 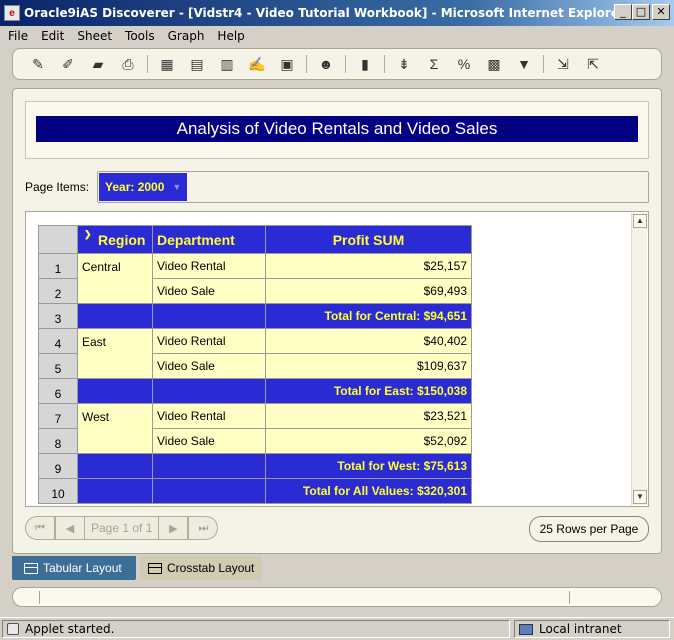 I want to click on region-cell: West, so click(x=115, y=428).